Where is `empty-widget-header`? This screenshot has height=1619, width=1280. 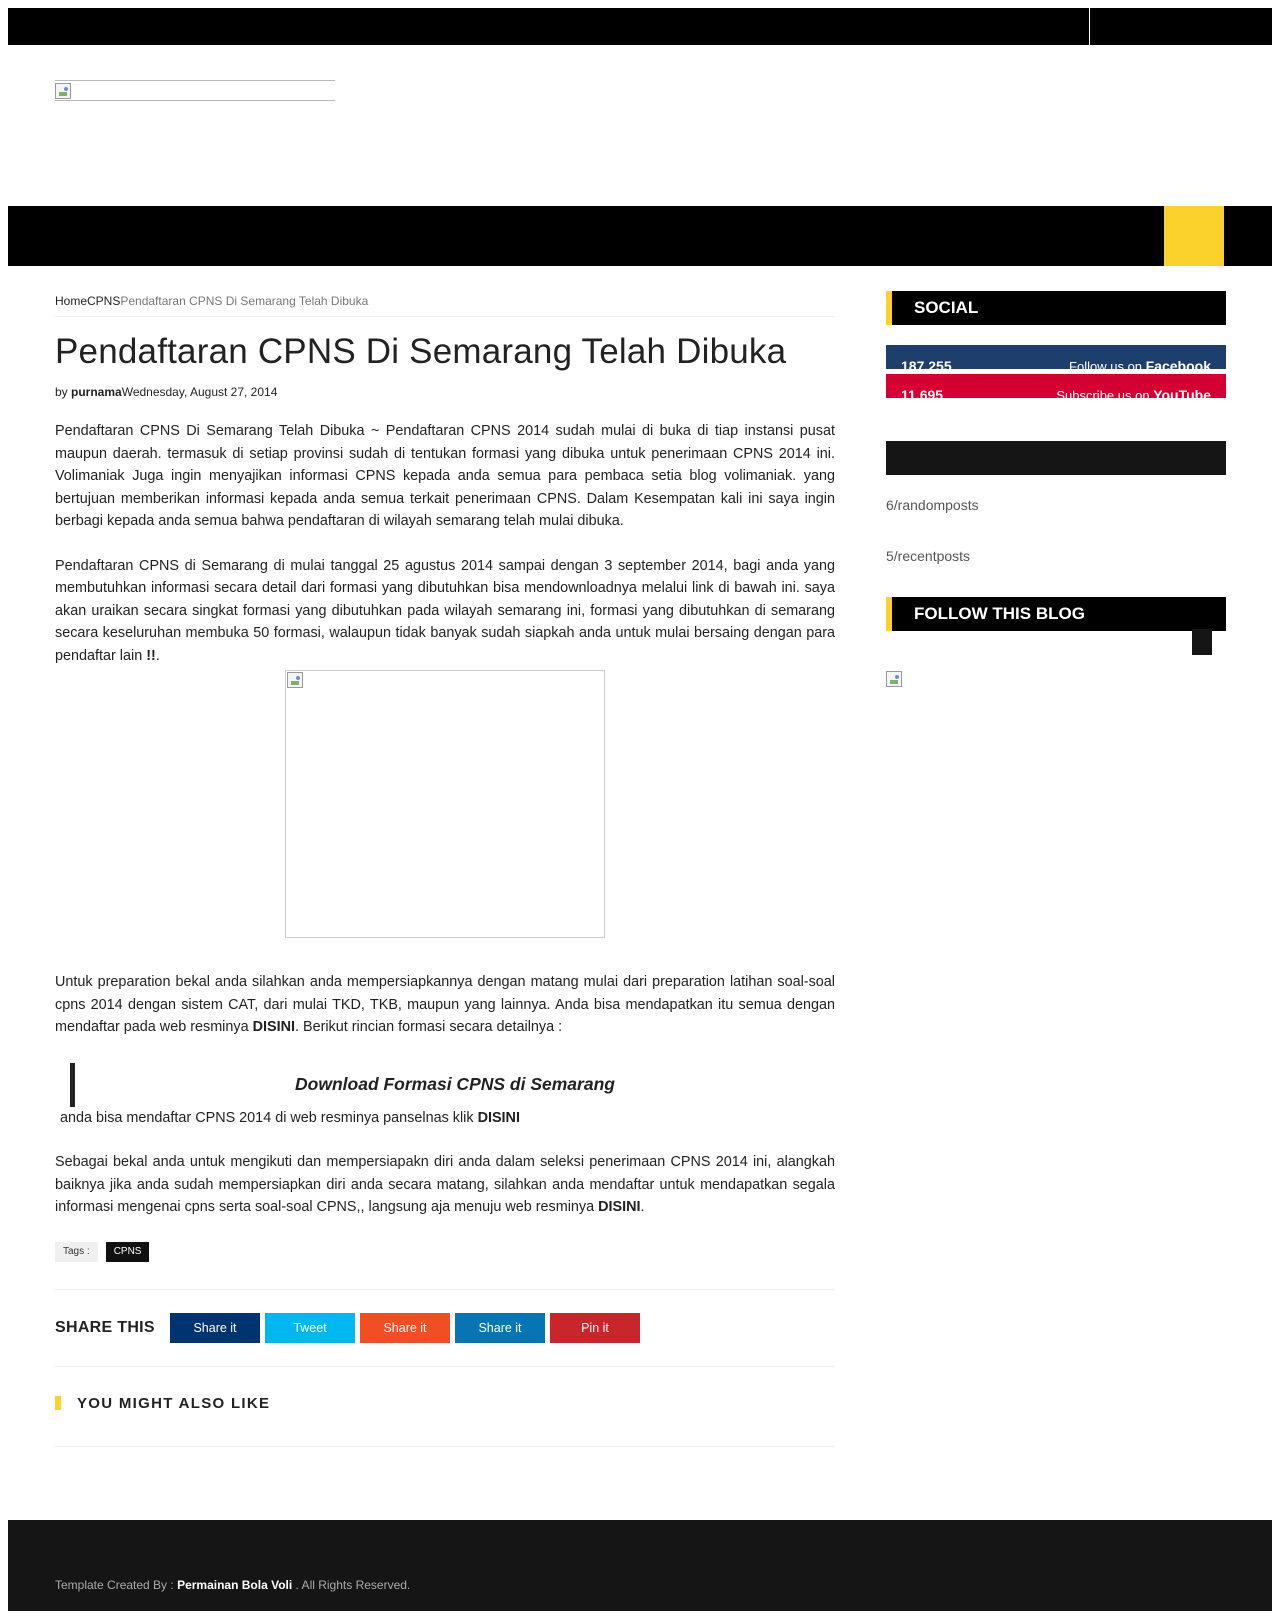 empty-widget-header is located at coordinates (1056, 458).